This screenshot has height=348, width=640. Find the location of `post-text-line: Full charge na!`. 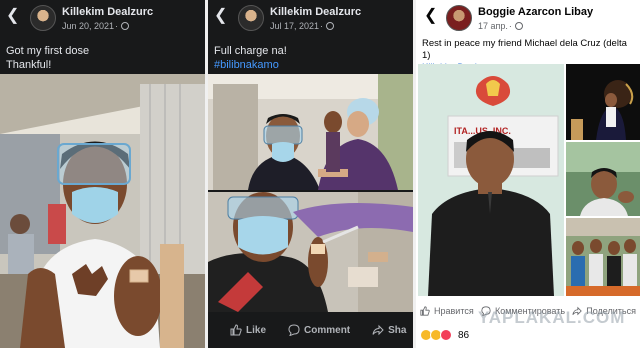

post-text-line: Full charge na! is located at coordinates (250, 51).